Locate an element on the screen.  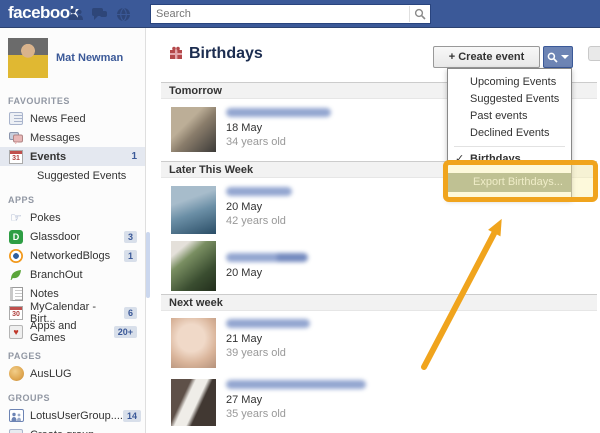
apps-and-games-icon: ♥ is located at coordinates (16, 332).